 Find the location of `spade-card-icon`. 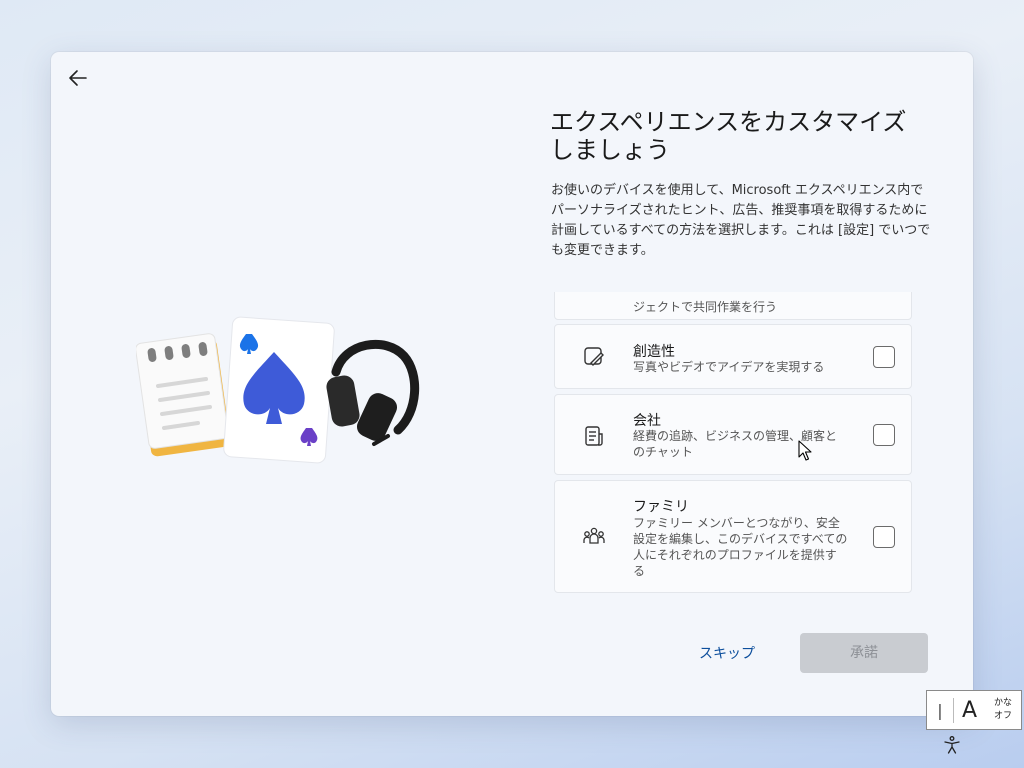

spade-card-icon is located at coordinates (279, 390).